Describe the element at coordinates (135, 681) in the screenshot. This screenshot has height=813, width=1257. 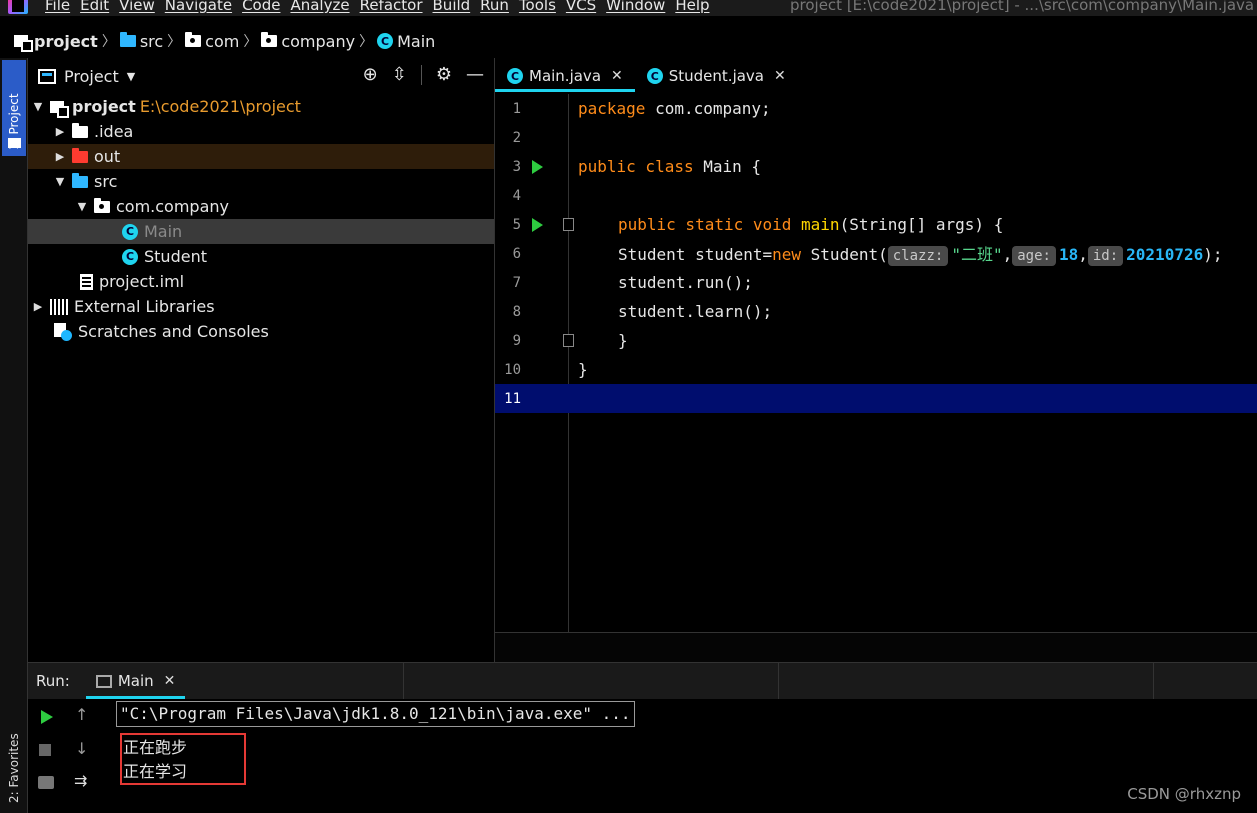
I see `run-tab-main: Main ✕` at that location.